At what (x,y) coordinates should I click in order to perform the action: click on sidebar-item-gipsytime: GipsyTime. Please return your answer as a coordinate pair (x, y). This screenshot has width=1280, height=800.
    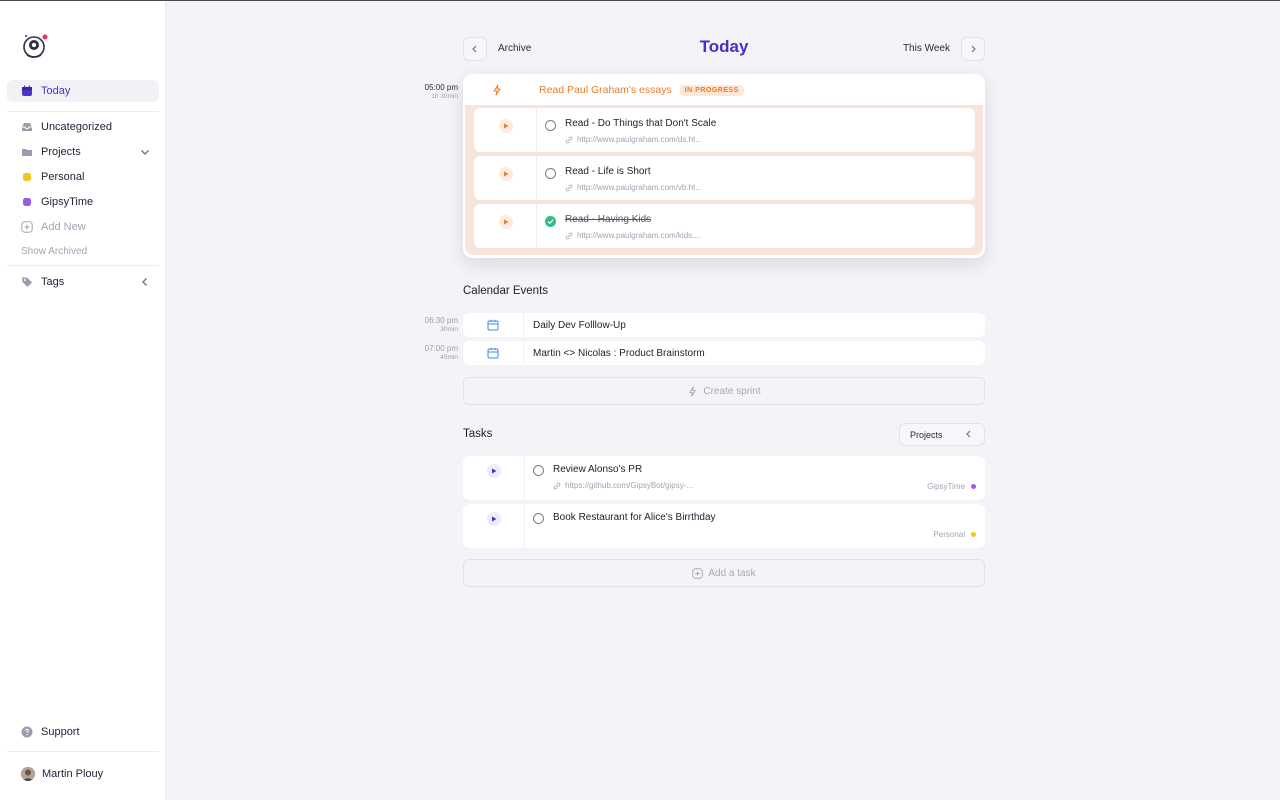
    Looking at the image, I should click on (83, 202).